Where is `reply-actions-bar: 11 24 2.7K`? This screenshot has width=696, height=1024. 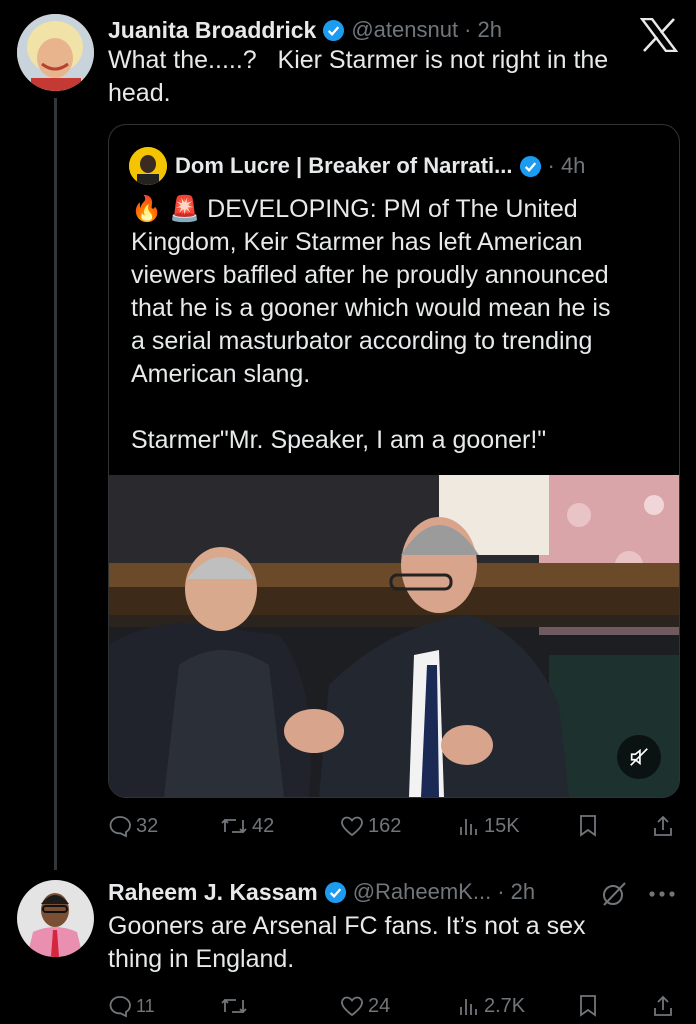
reply-actions-bar: 11 24 2.7K is located at coordinates (392, 1006).